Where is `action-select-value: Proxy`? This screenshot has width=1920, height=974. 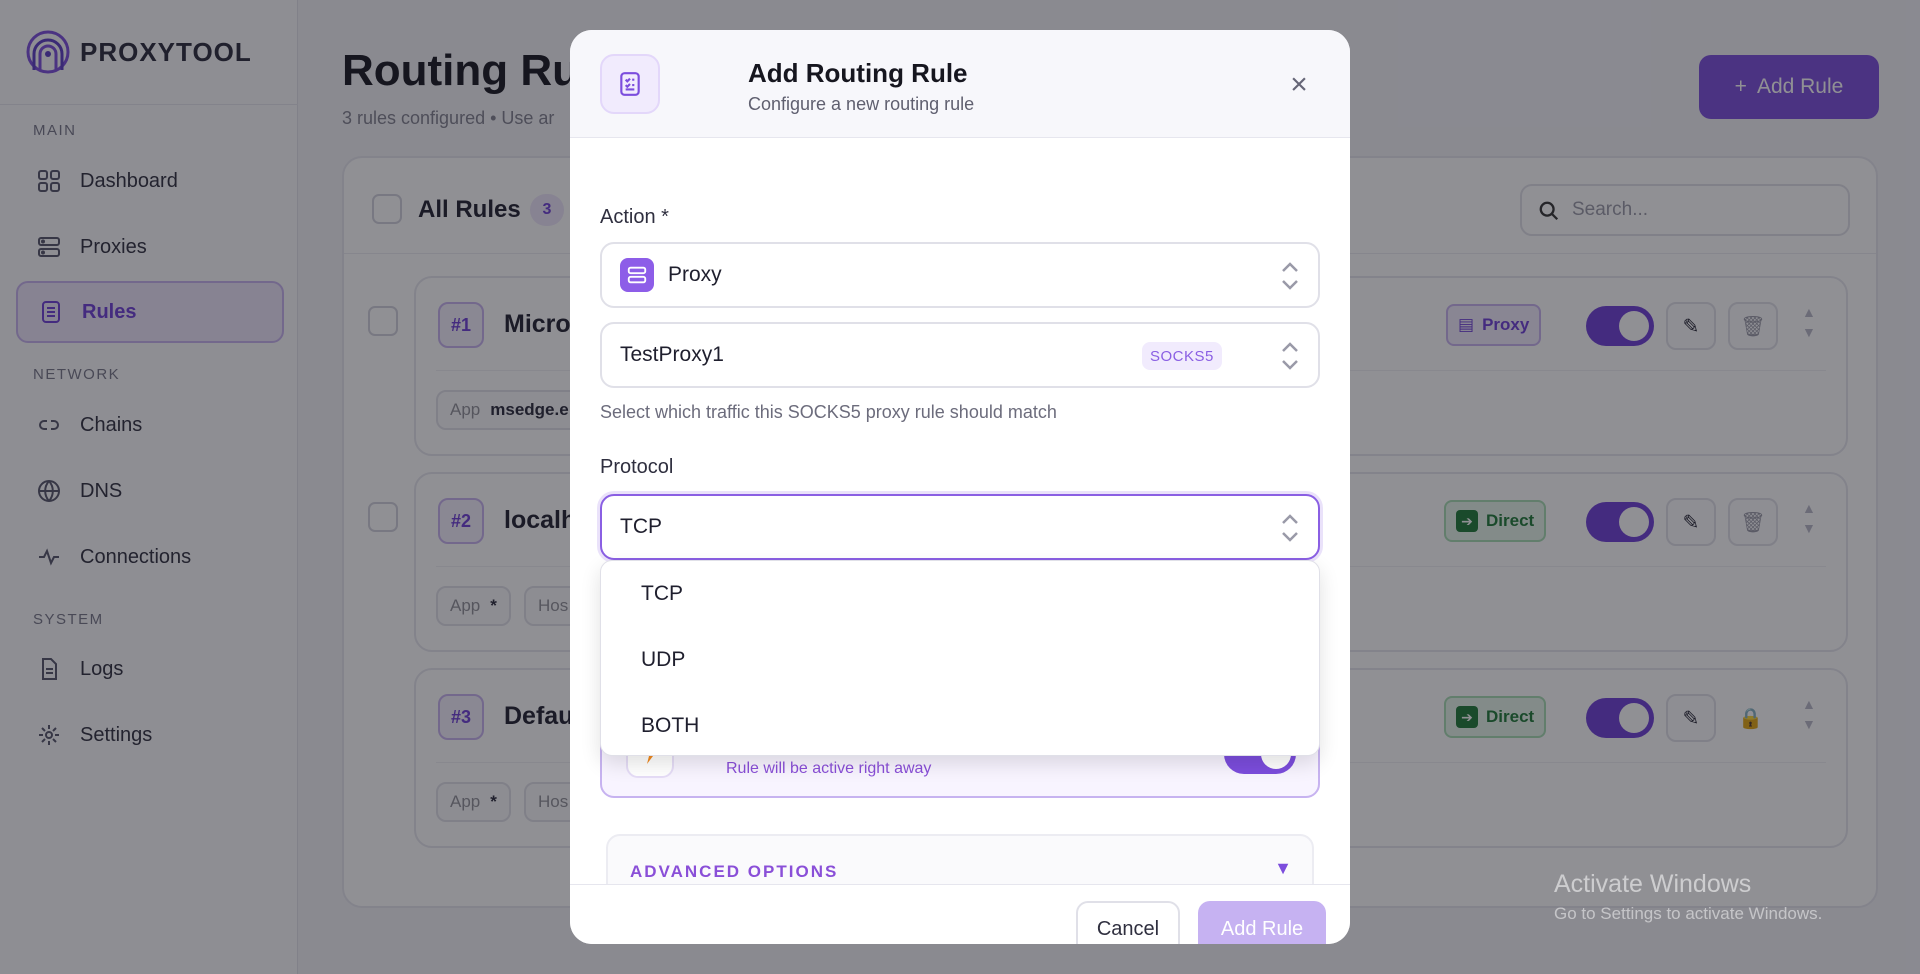
action-select-value: Proxy is located at coordinates (695, 274).